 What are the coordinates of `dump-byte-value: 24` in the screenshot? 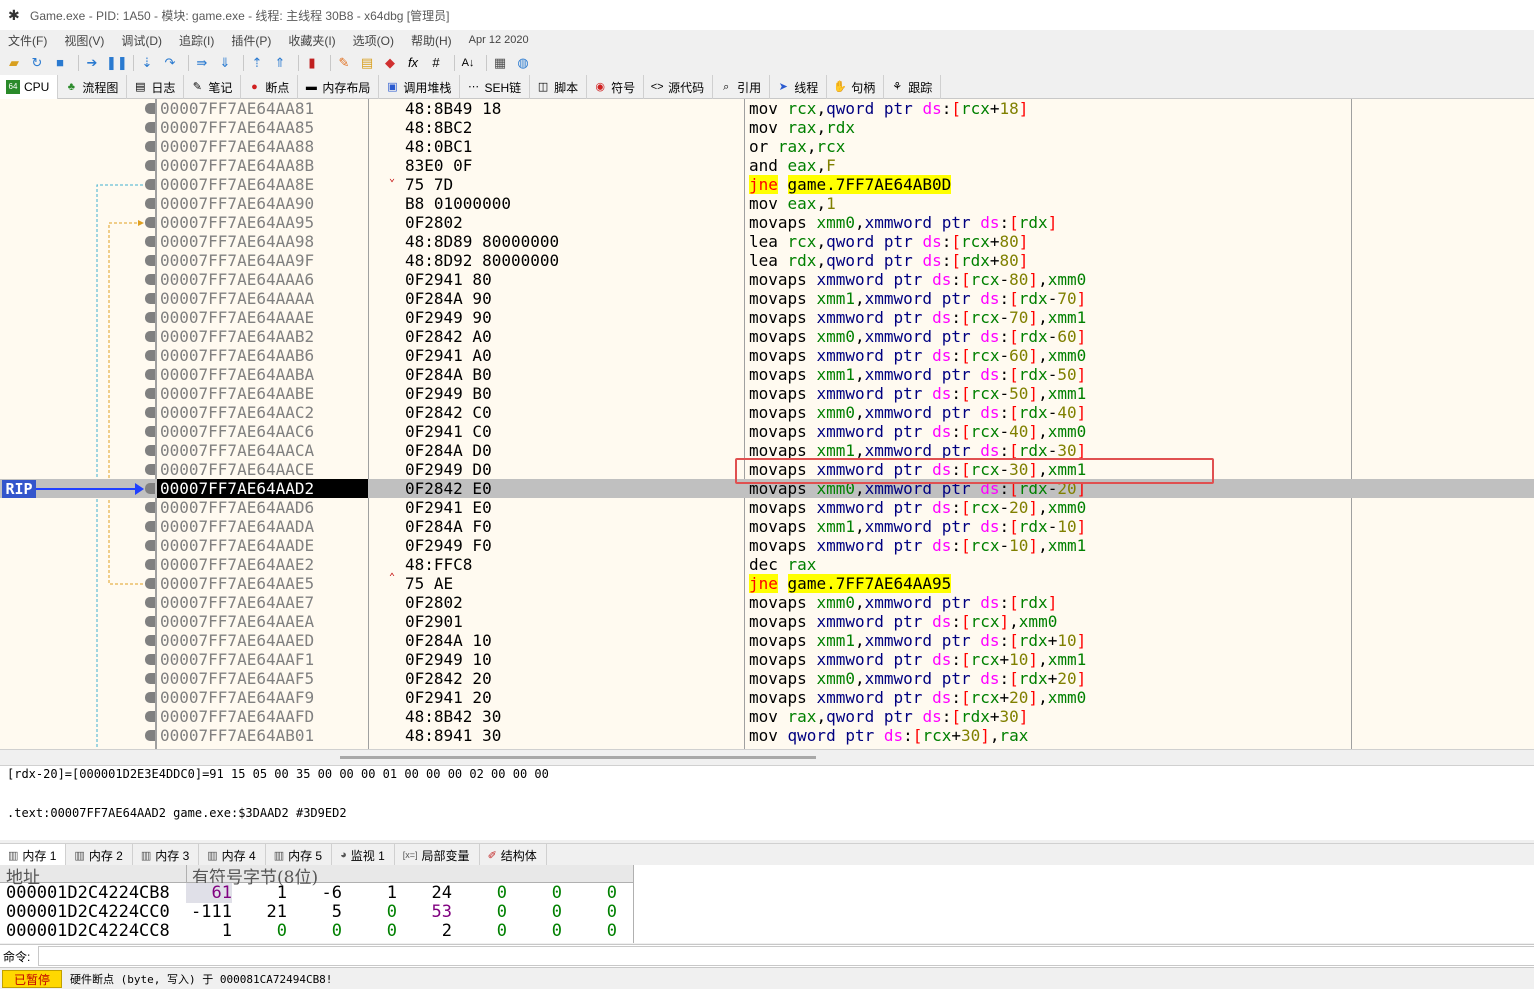 It's located at (429, 893).